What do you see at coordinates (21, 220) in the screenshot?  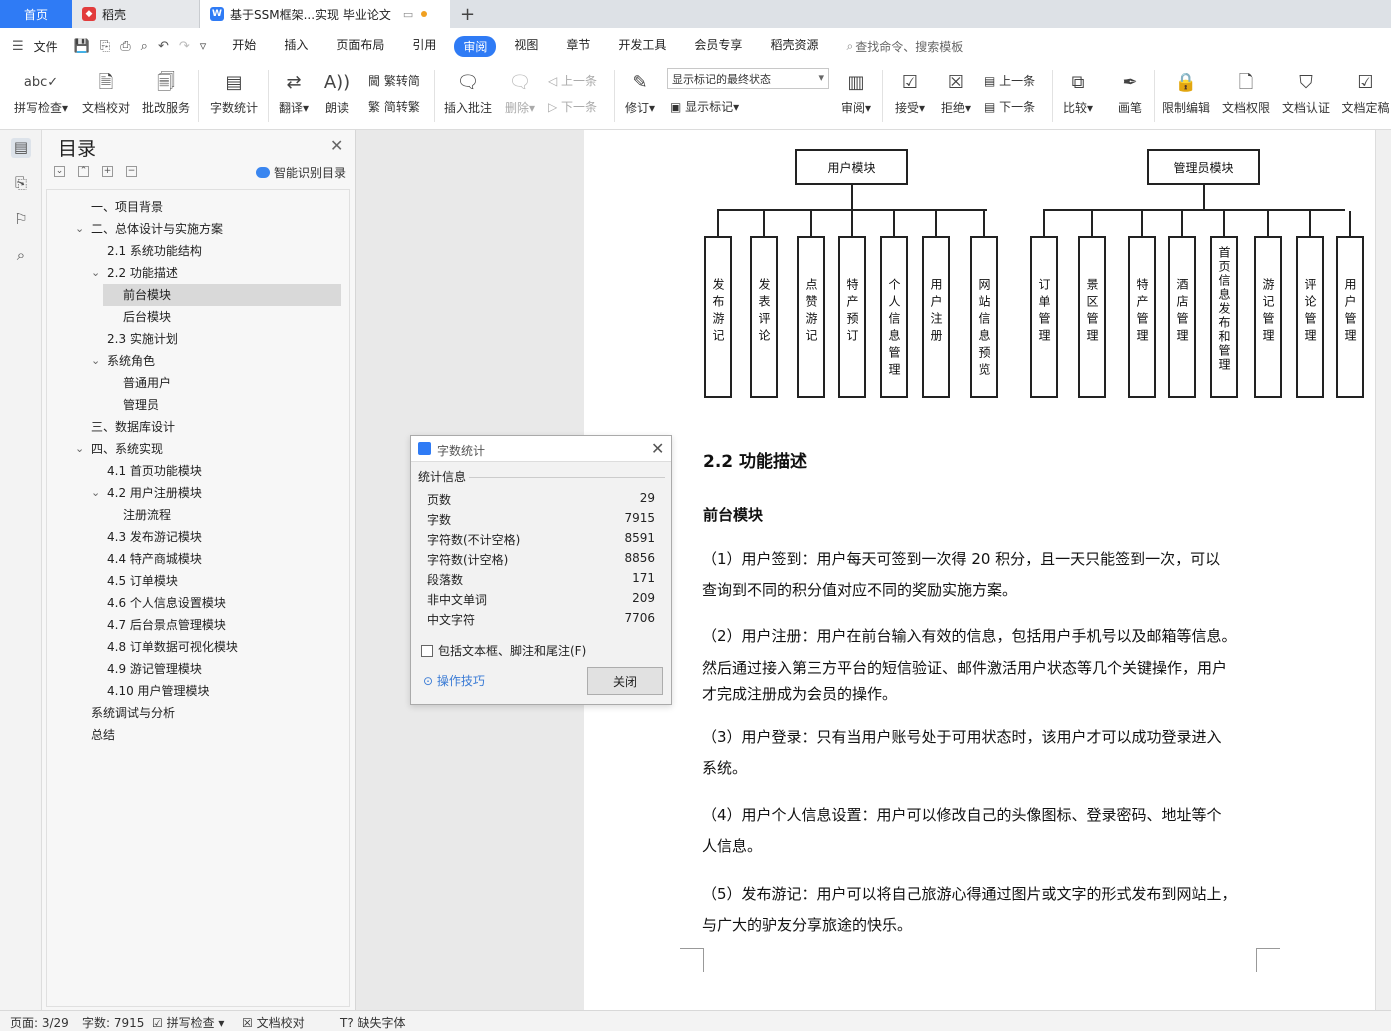 I see `bookmark-icon: ⚐` at bounding box center [21, 220].